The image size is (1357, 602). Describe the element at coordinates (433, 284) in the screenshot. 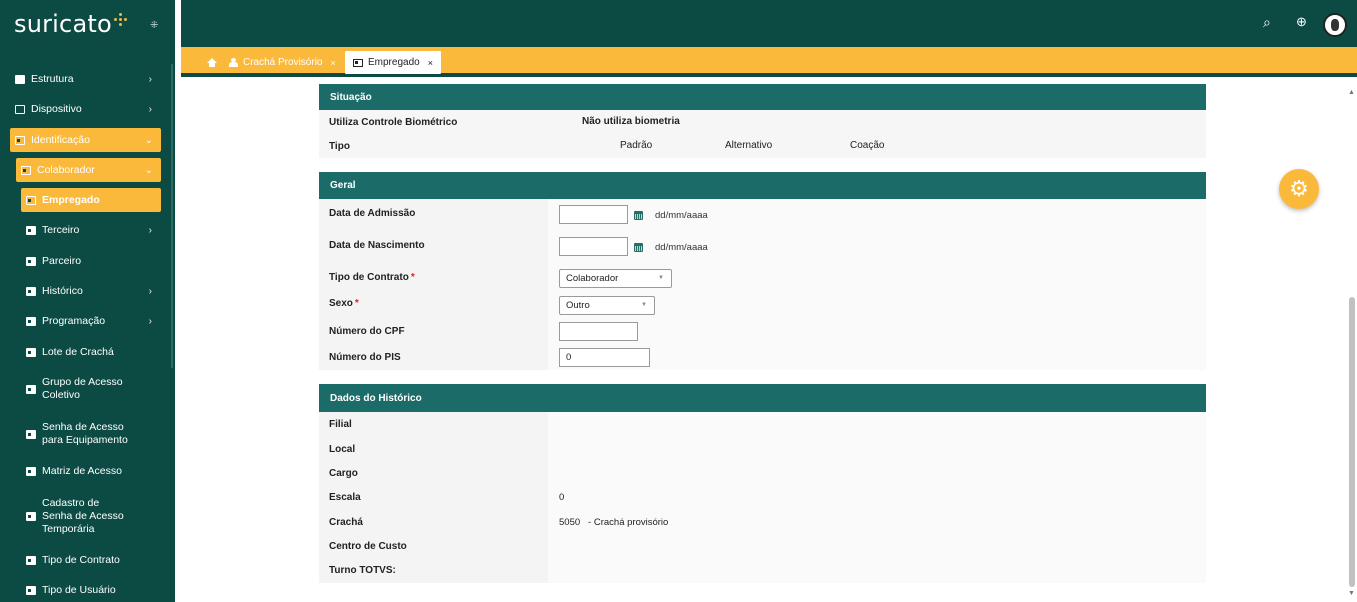

I see `geral-labels-column` at that location.